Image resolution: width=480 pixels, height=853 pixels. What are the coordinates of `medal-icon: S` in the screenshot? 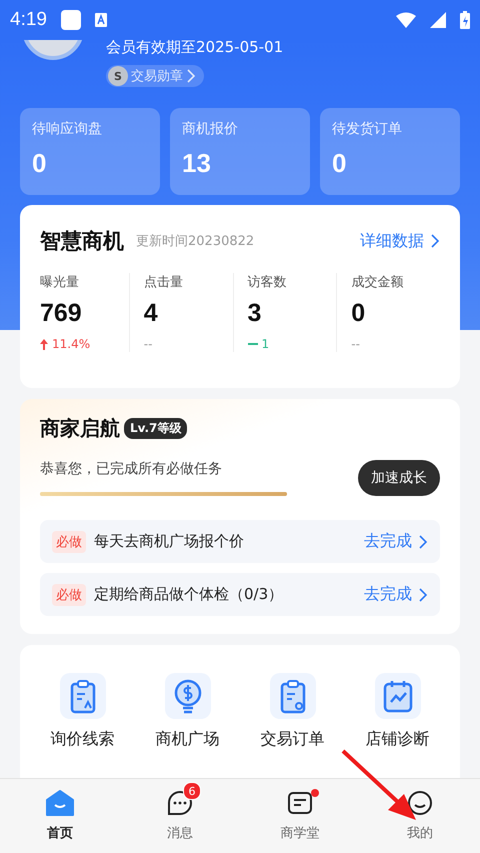 It's located at (118, 76).